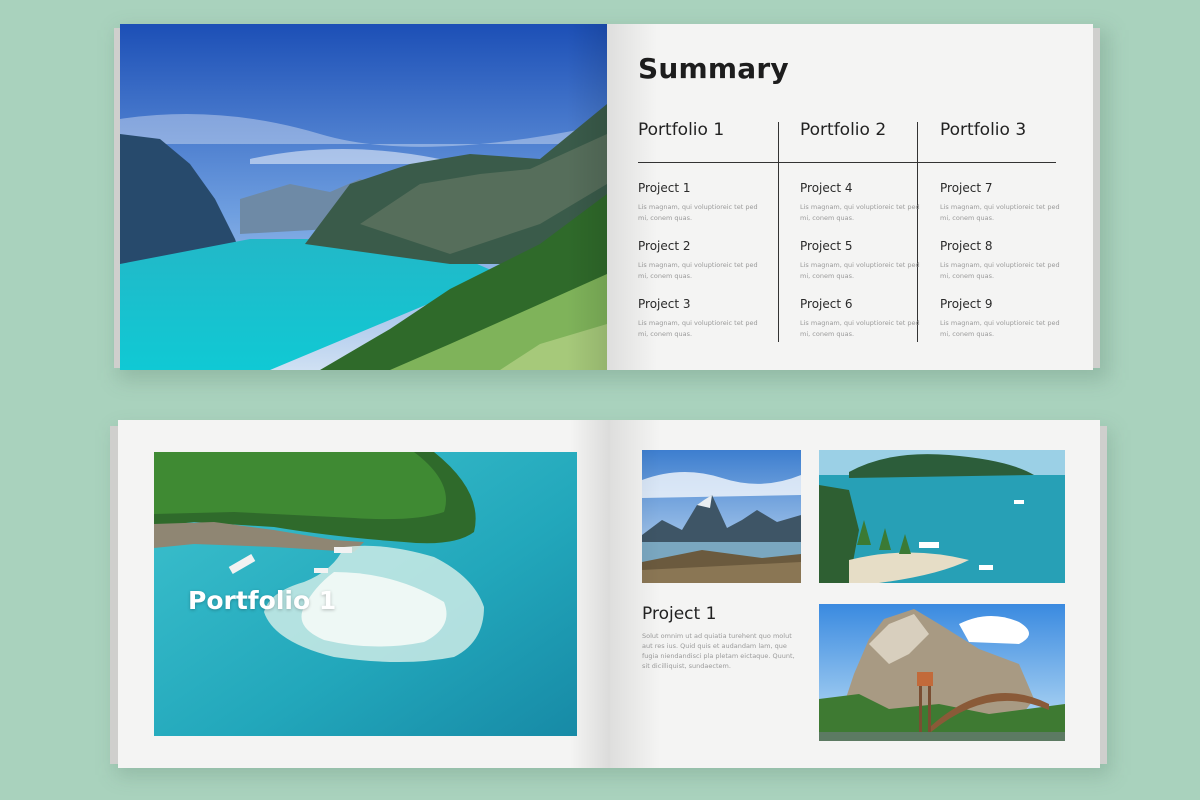  What do you see at coordinates (721, 516) in the screenshot?
I see `mountain-lake-photo` at bounding box center [721, 516].